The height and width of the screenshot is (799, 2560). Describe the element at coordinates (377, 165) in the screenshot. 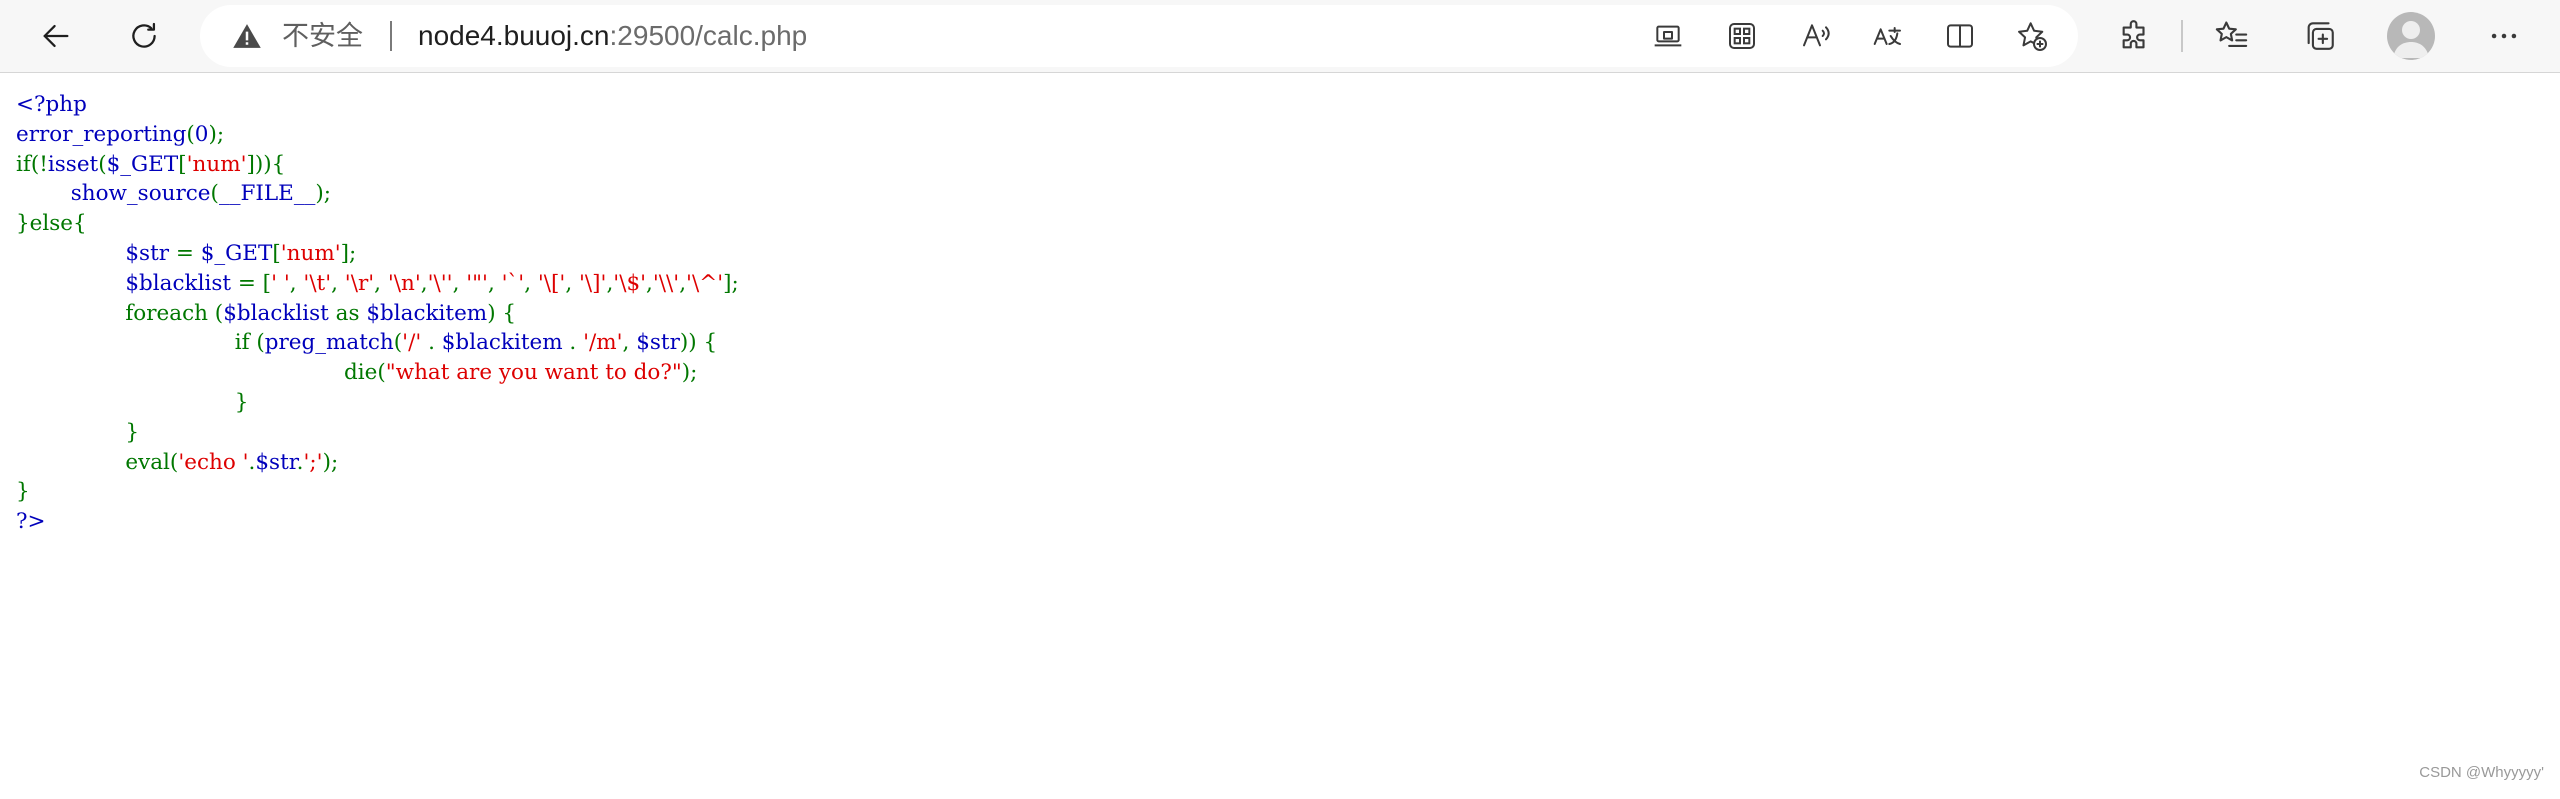

I see `code-line: if(!isset($_GET['num'])){` at that location.